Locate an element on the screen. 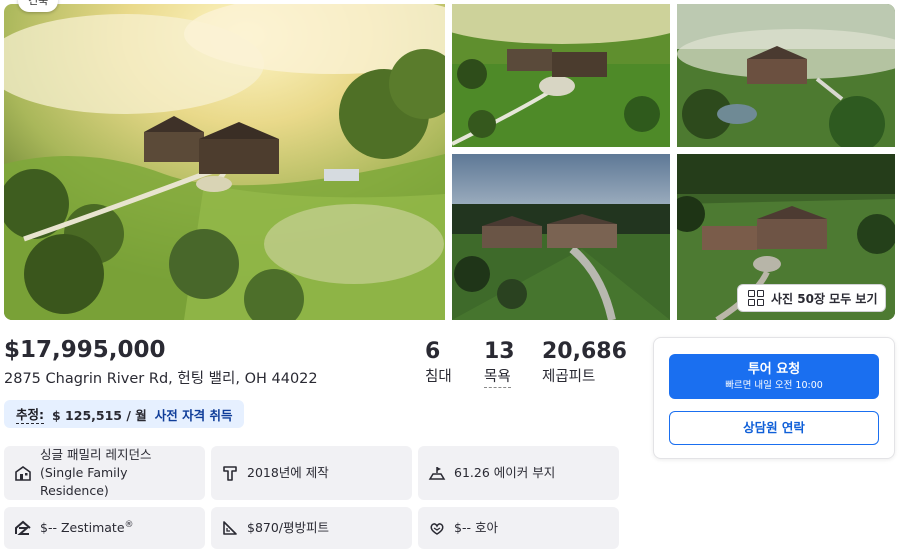  sqft-stat: 20,686 제곱피트 is located at coordinates (584, 362).